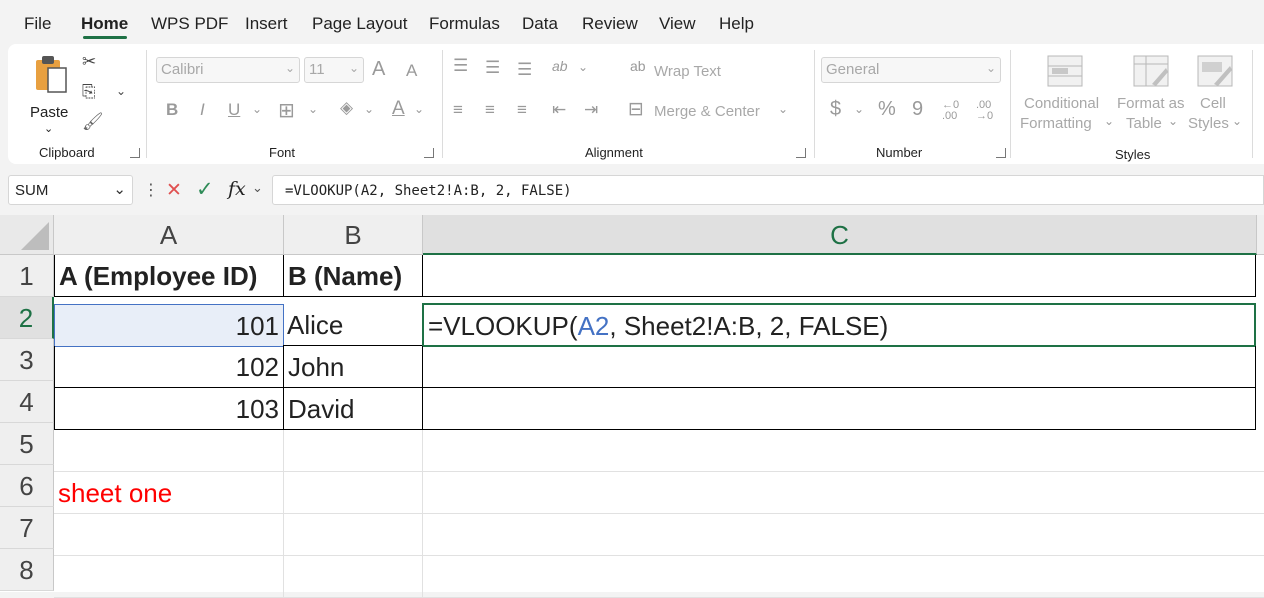  What do you see at coordinates (560, 66) in the screenshot?
I see `orientation-icon: ab` at bounding box center [560, 66].